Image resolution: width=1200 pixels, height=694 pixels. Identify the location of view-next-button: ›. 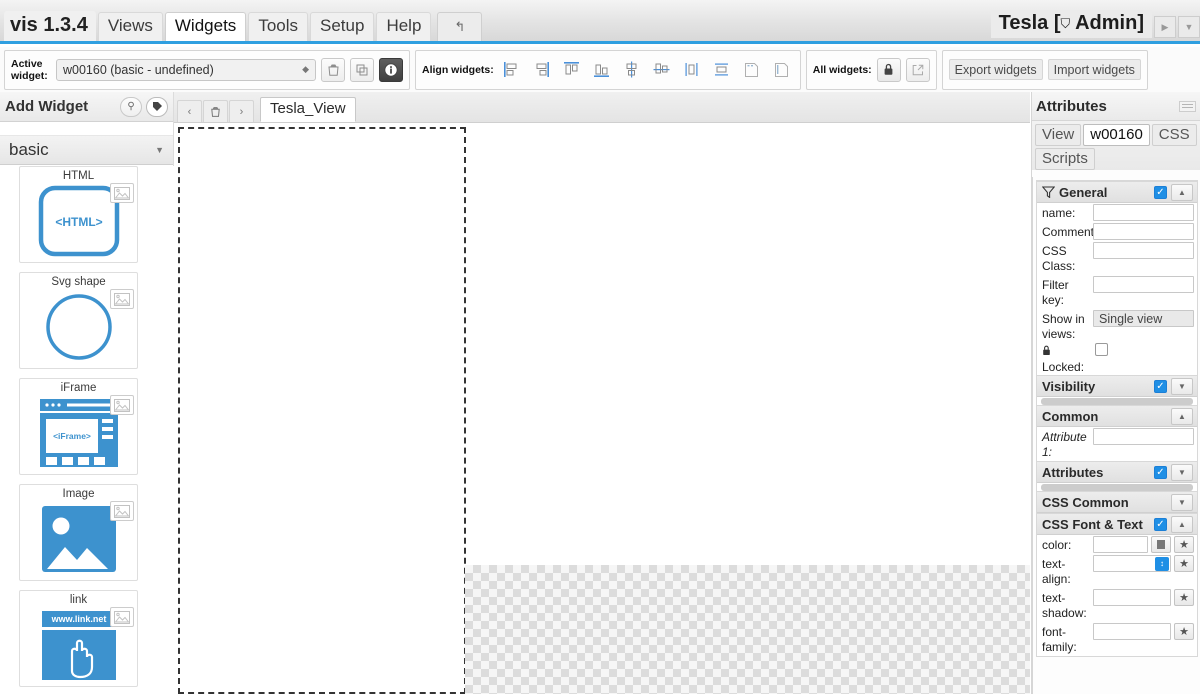
(241, 111).